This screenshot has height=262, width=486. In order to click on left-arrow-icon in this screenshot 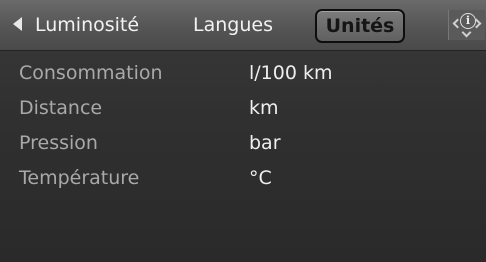, I will do `click(17, 24)`.